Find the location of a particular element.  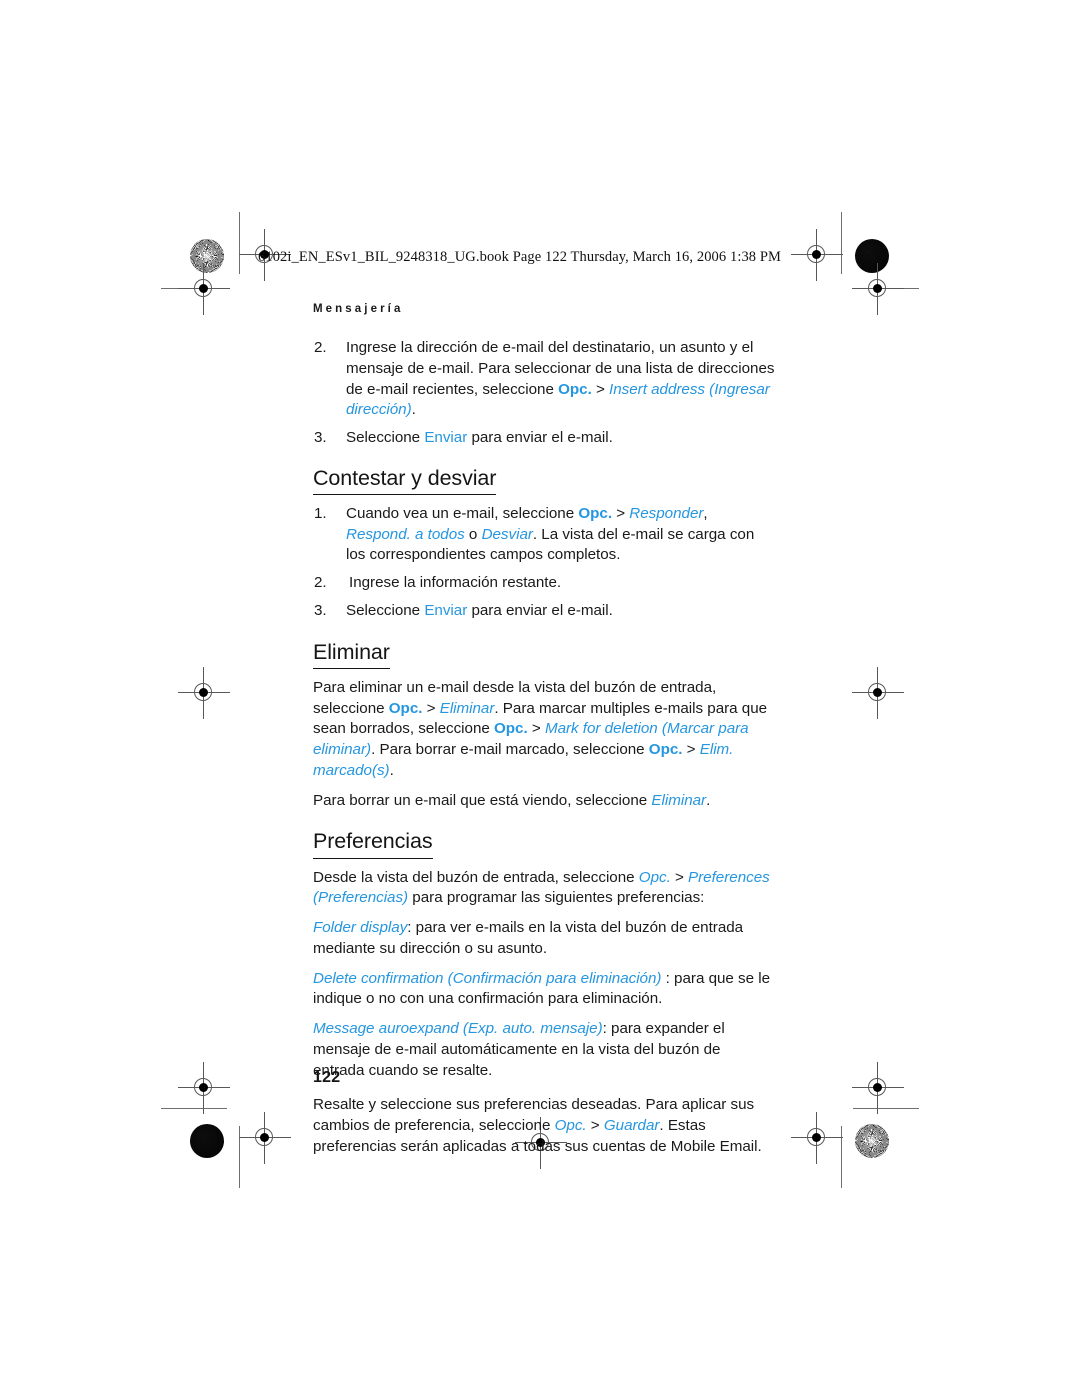

setting-ref-message-autoexpand: Message auroexpand (Exp. auto. mensaje) is located at coordinates (458, 1029).